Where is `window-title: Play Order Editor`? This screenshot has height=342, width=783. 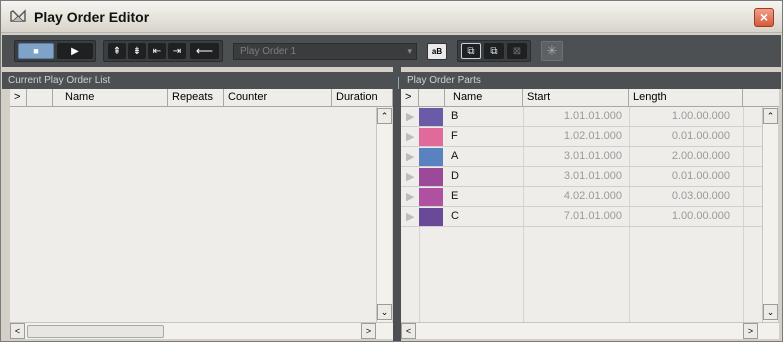
window-title: Play Order Editor is located at coordinates (92, 17).